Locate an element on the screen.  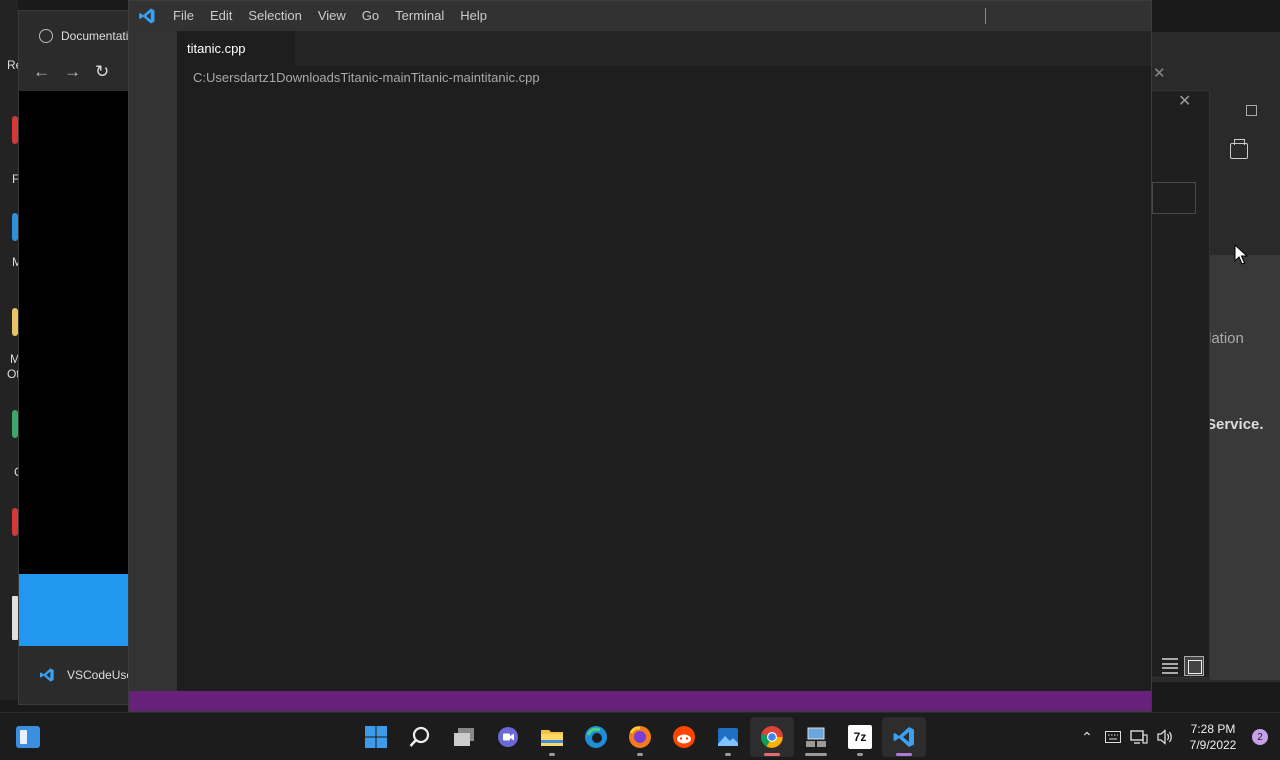
background-text: Service. is located at coordinates (1235, 424).